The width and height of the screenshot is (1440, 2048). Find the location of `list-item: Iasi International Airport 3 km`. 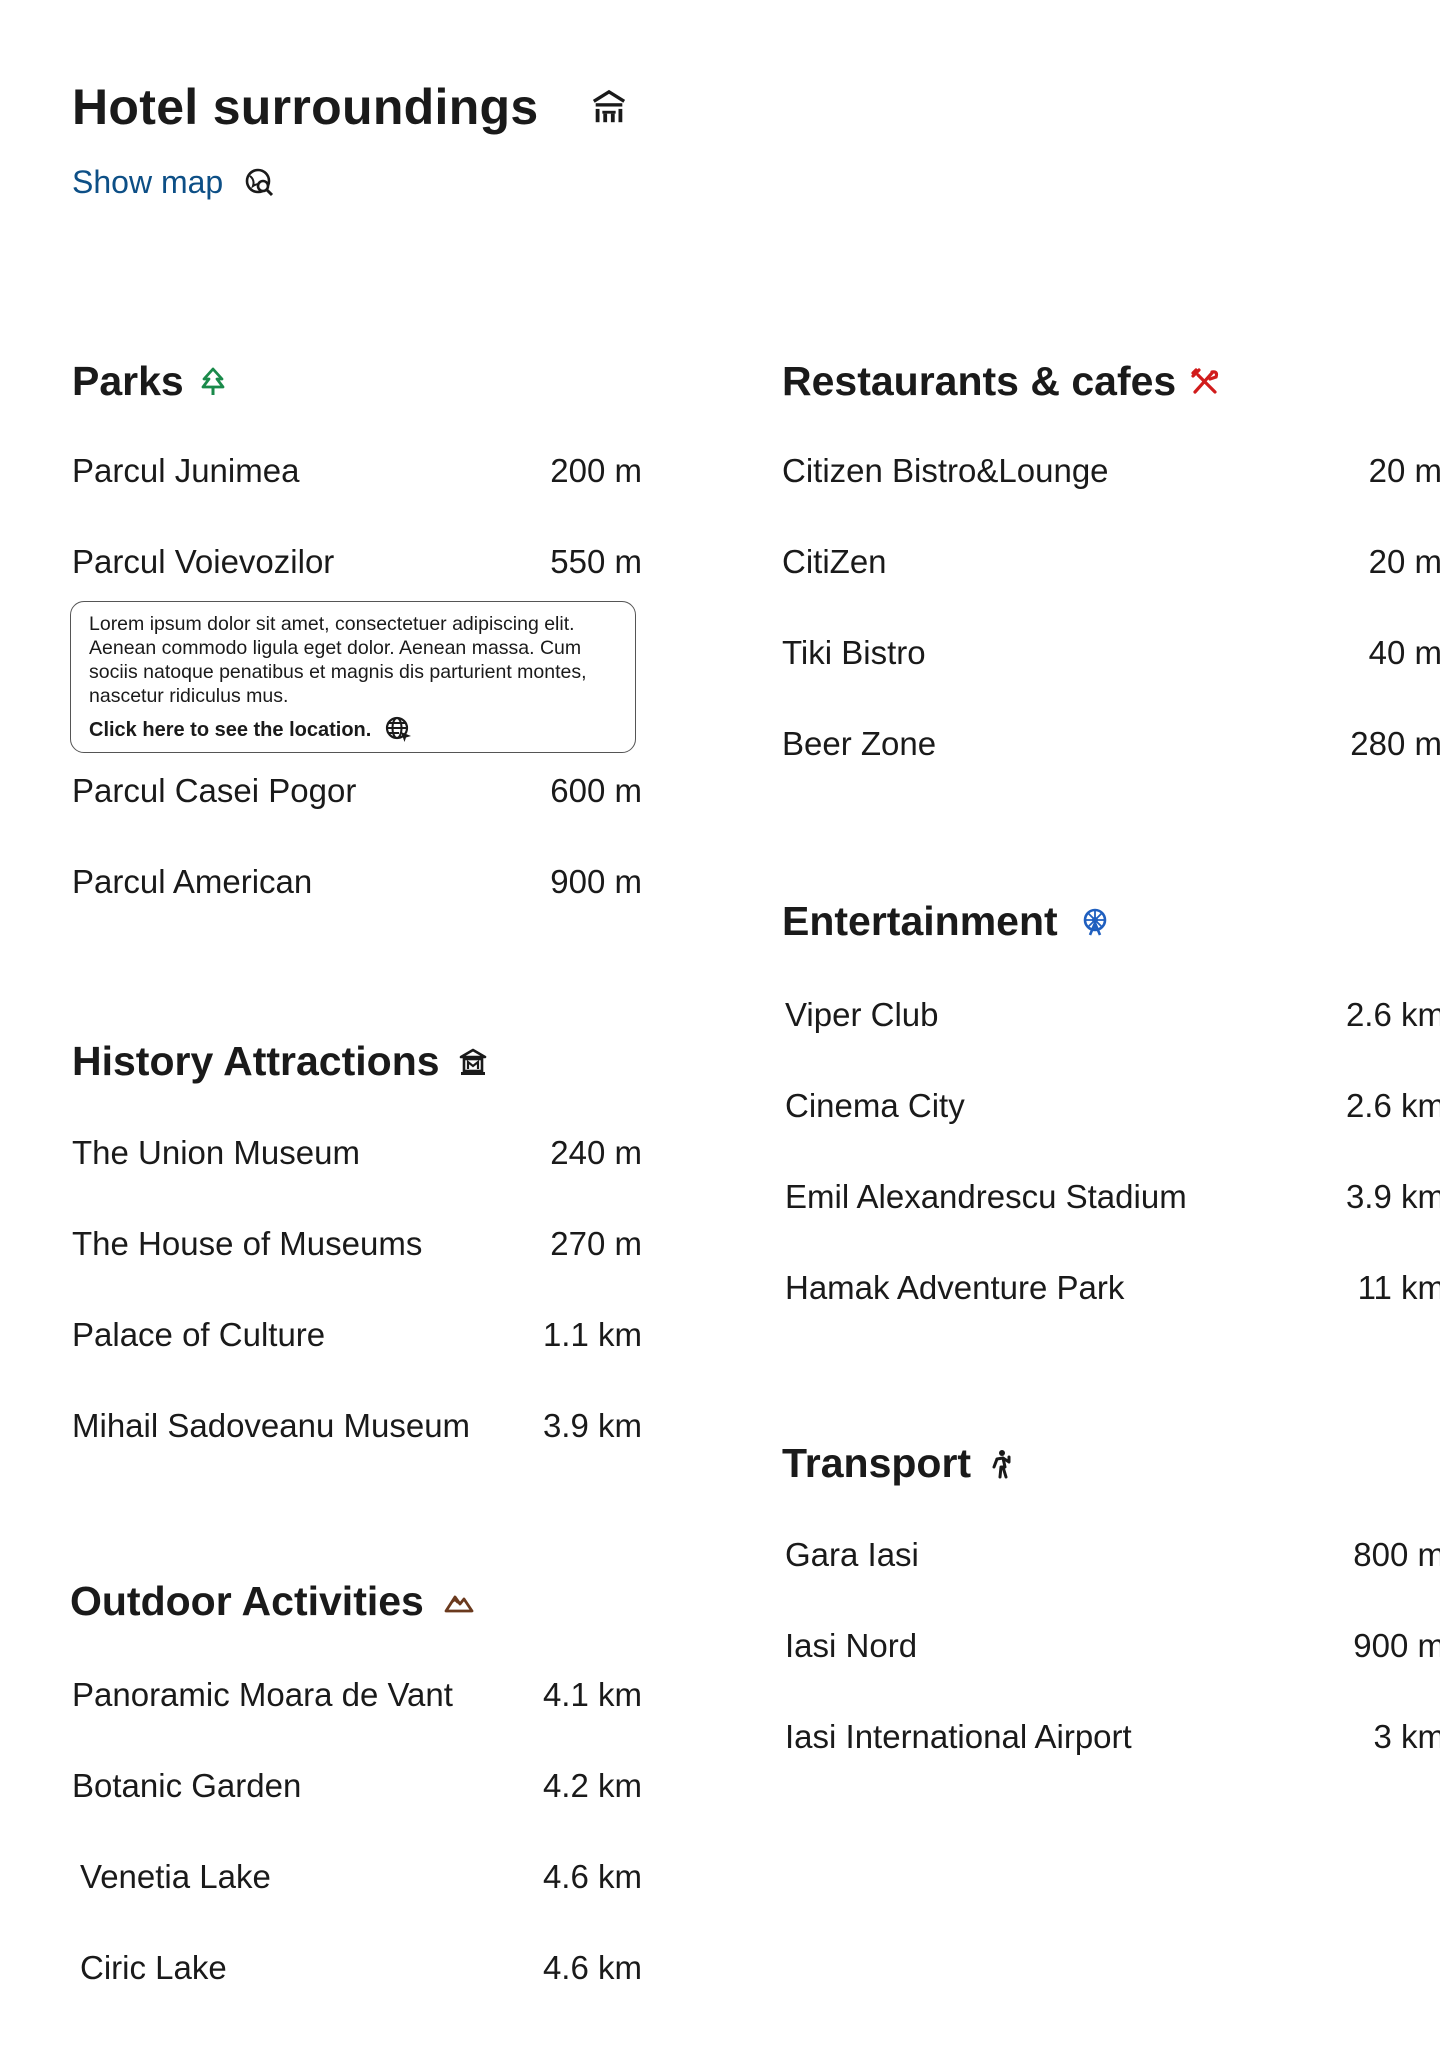

list-item: Iasi International Airport 3 km is located at coordinates (1112, 1737).